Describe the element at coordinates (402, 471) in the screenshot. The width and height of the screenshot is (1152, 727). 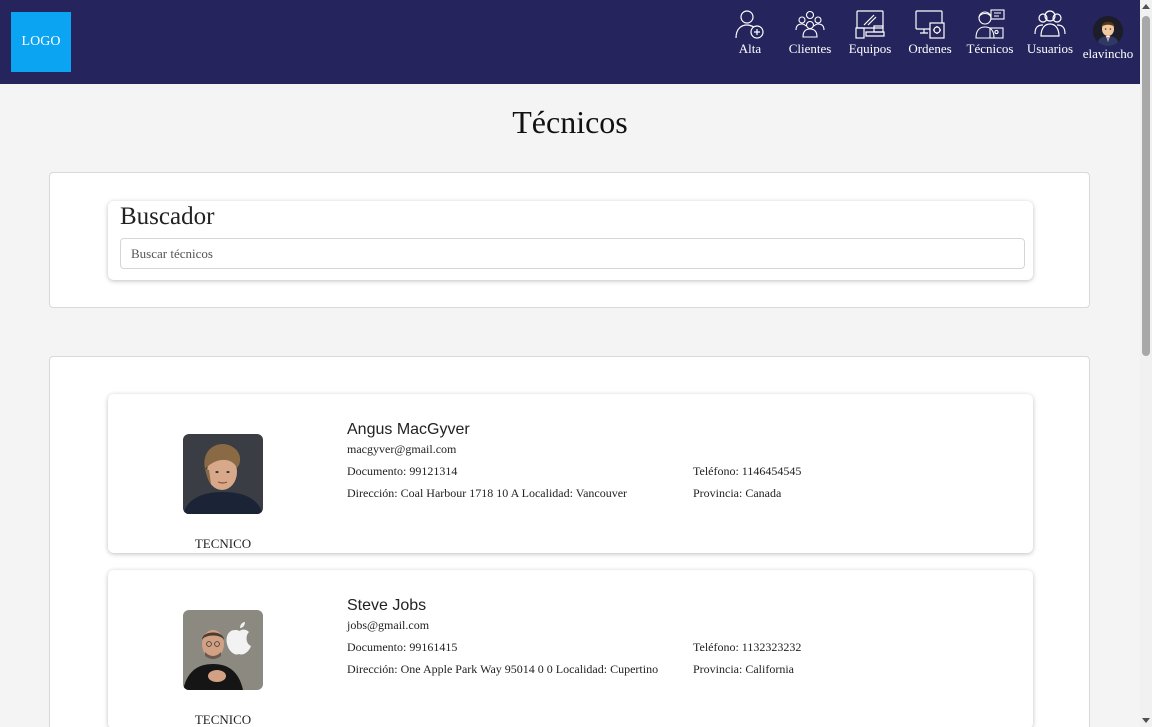
I see `technician-document: Documento: 99121314` at that location.